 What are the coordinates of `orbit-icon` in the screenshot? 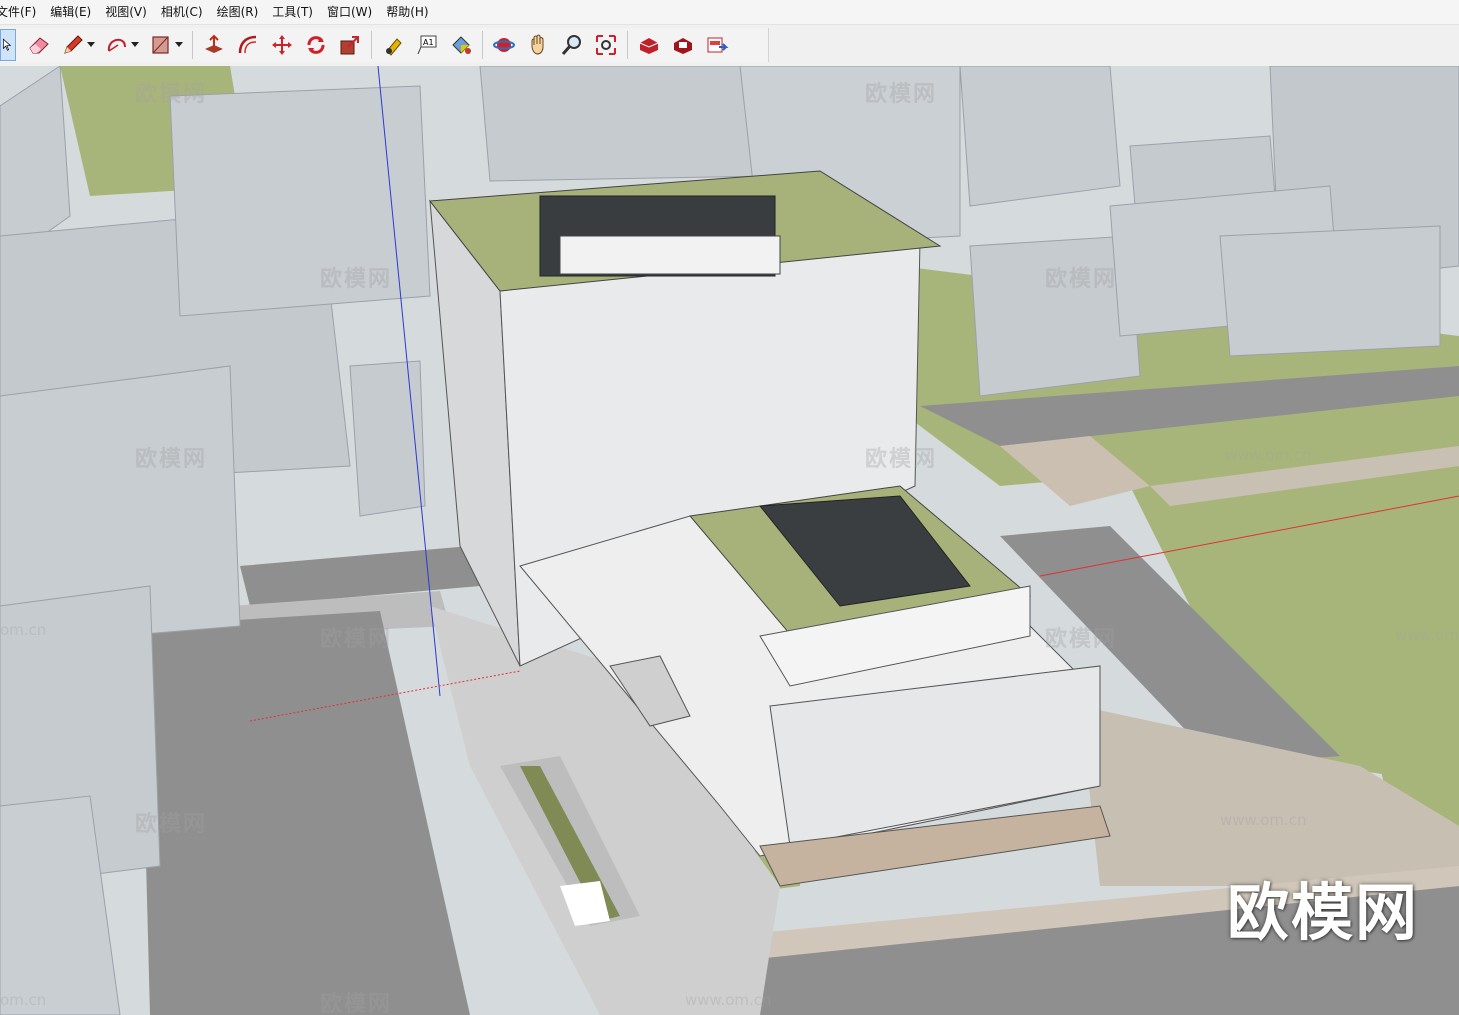 It's located at (504, 45).